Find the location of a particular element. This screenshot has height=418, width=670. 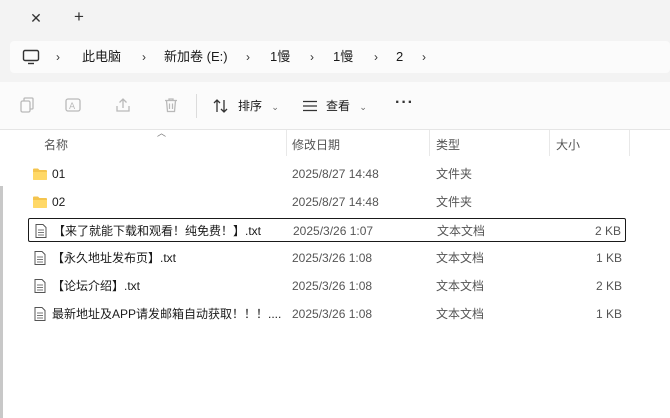

breadcrumb-item-drive: 新加卷 (E:) is located at coordinates (196, 57).